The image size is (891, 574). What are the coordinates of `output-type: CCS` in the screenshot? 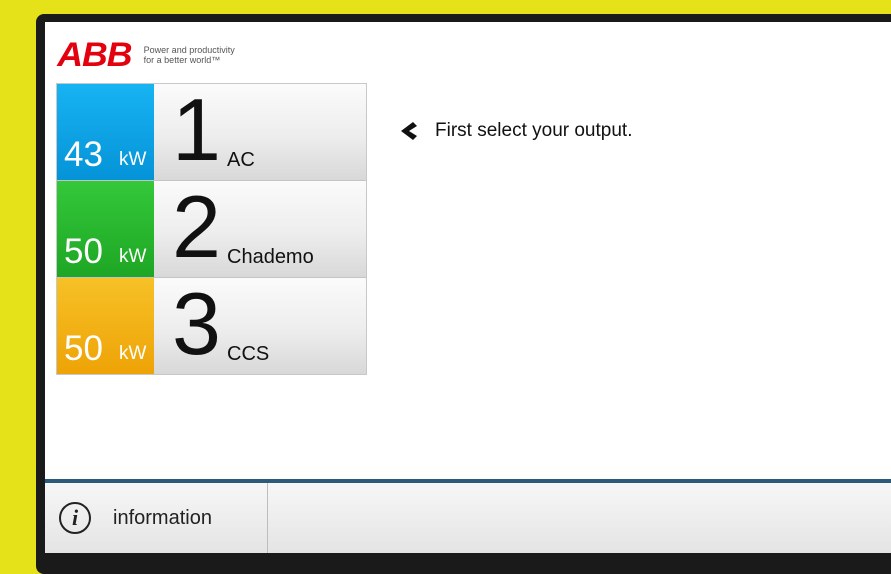 It's located at (248, 354).